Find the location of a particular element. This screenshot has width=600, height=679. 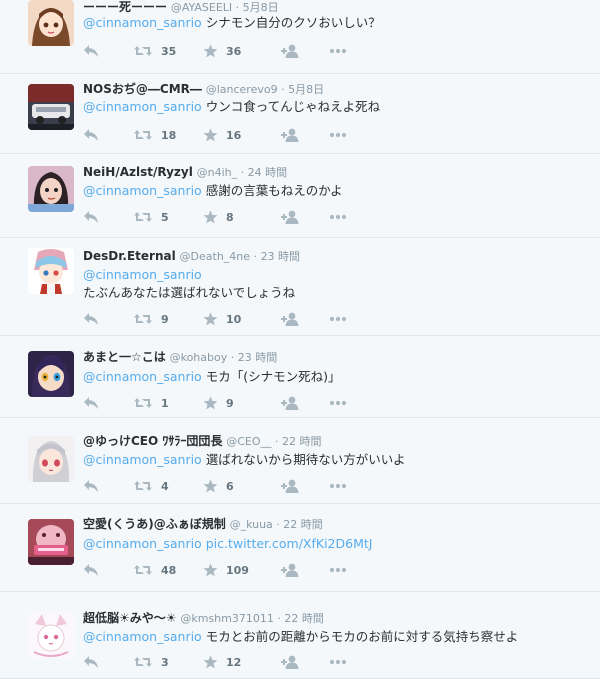

favorite-button: 9 is located at coordinates (218, 403).